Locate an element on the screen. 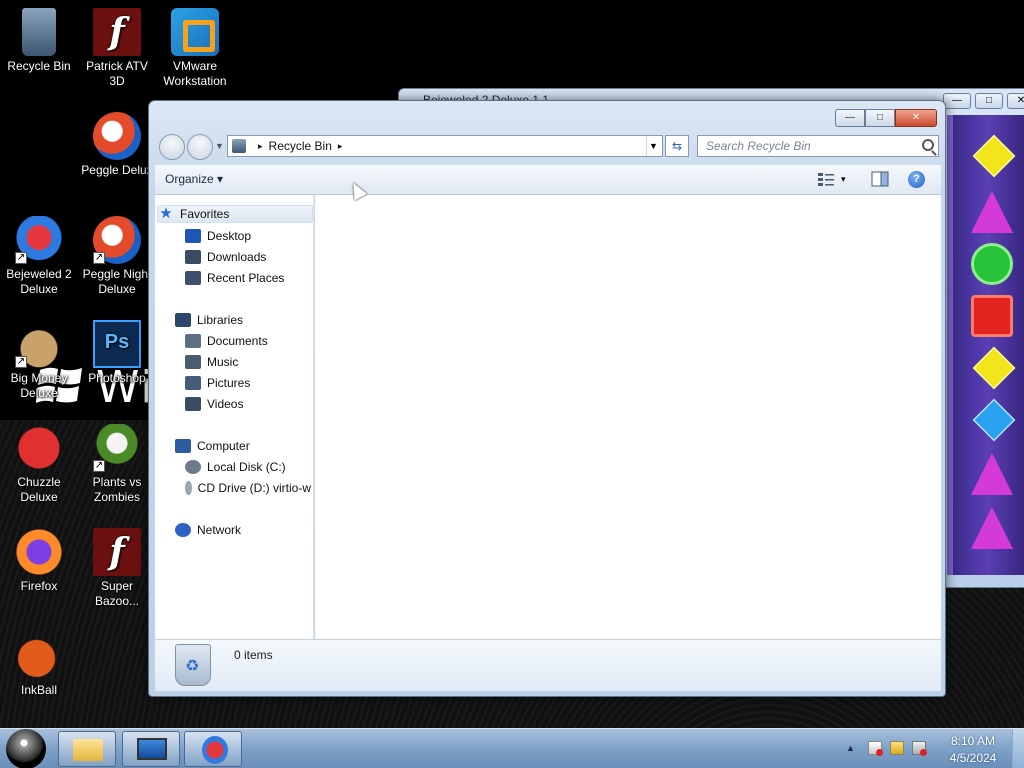 The height and width of the screenshot is (768, 1024). bejeweled-maximize-button: □ is located at coordinates (989, 101).